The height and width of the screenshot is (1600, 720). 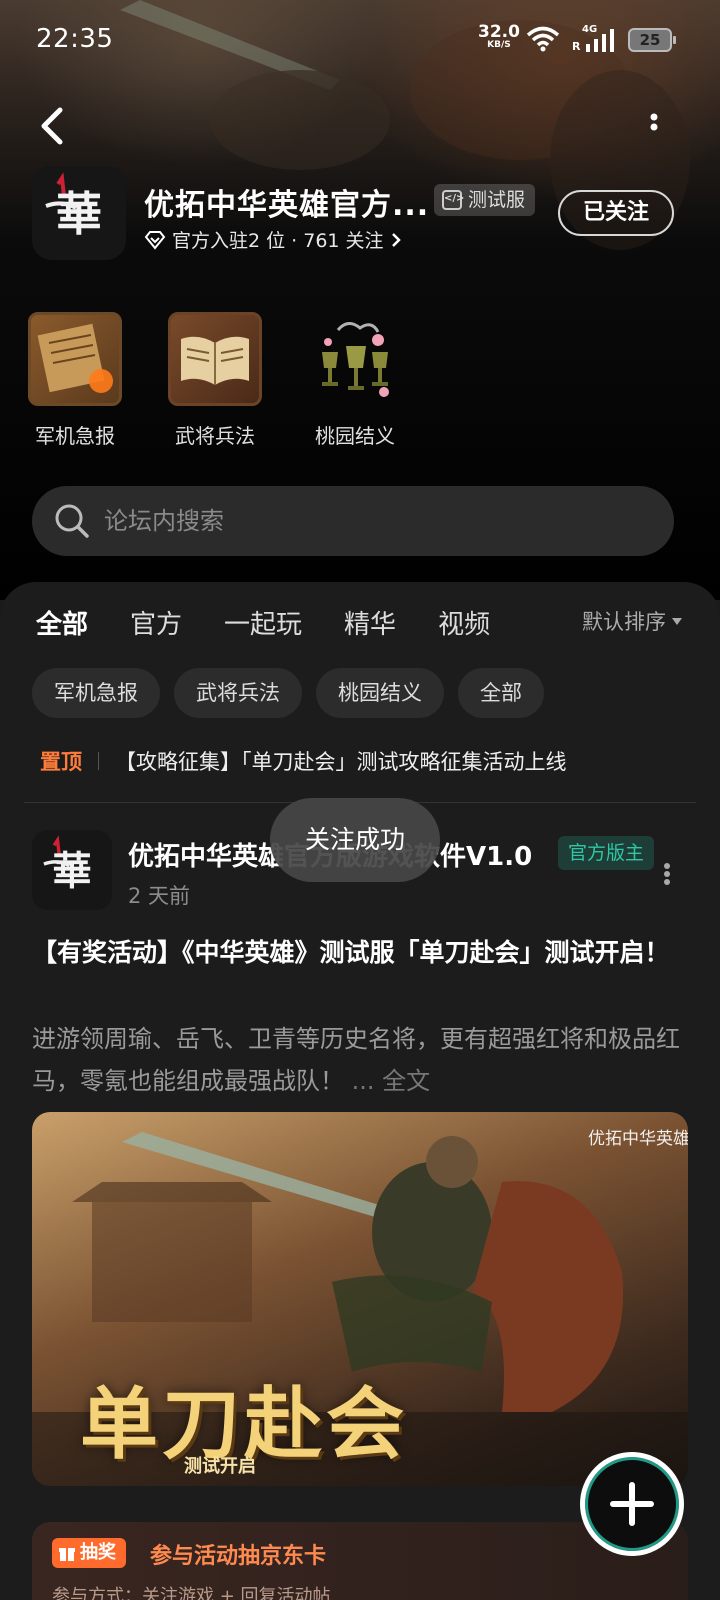 I want to click on chip-category: 军机急报, so click(x=96, y=693).